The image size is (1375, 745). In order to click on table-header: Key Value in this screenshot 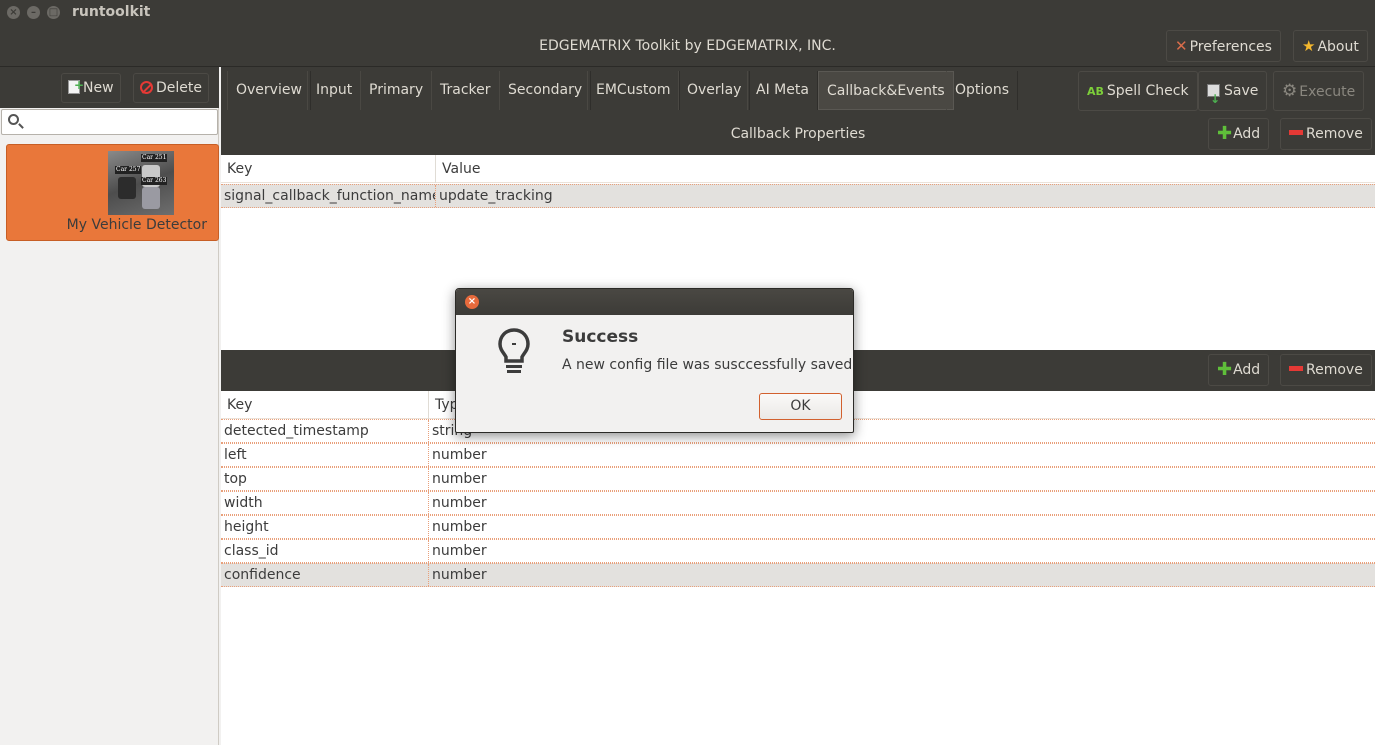, I will do `click(798, 169)`.